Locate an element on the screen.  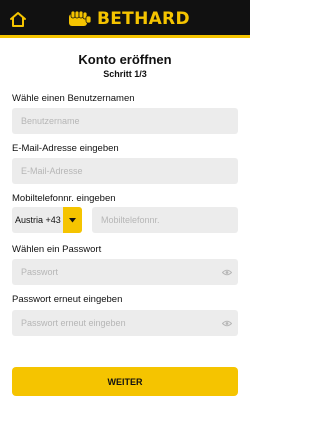
caret-down-icon is located at coordinates (72, 219).